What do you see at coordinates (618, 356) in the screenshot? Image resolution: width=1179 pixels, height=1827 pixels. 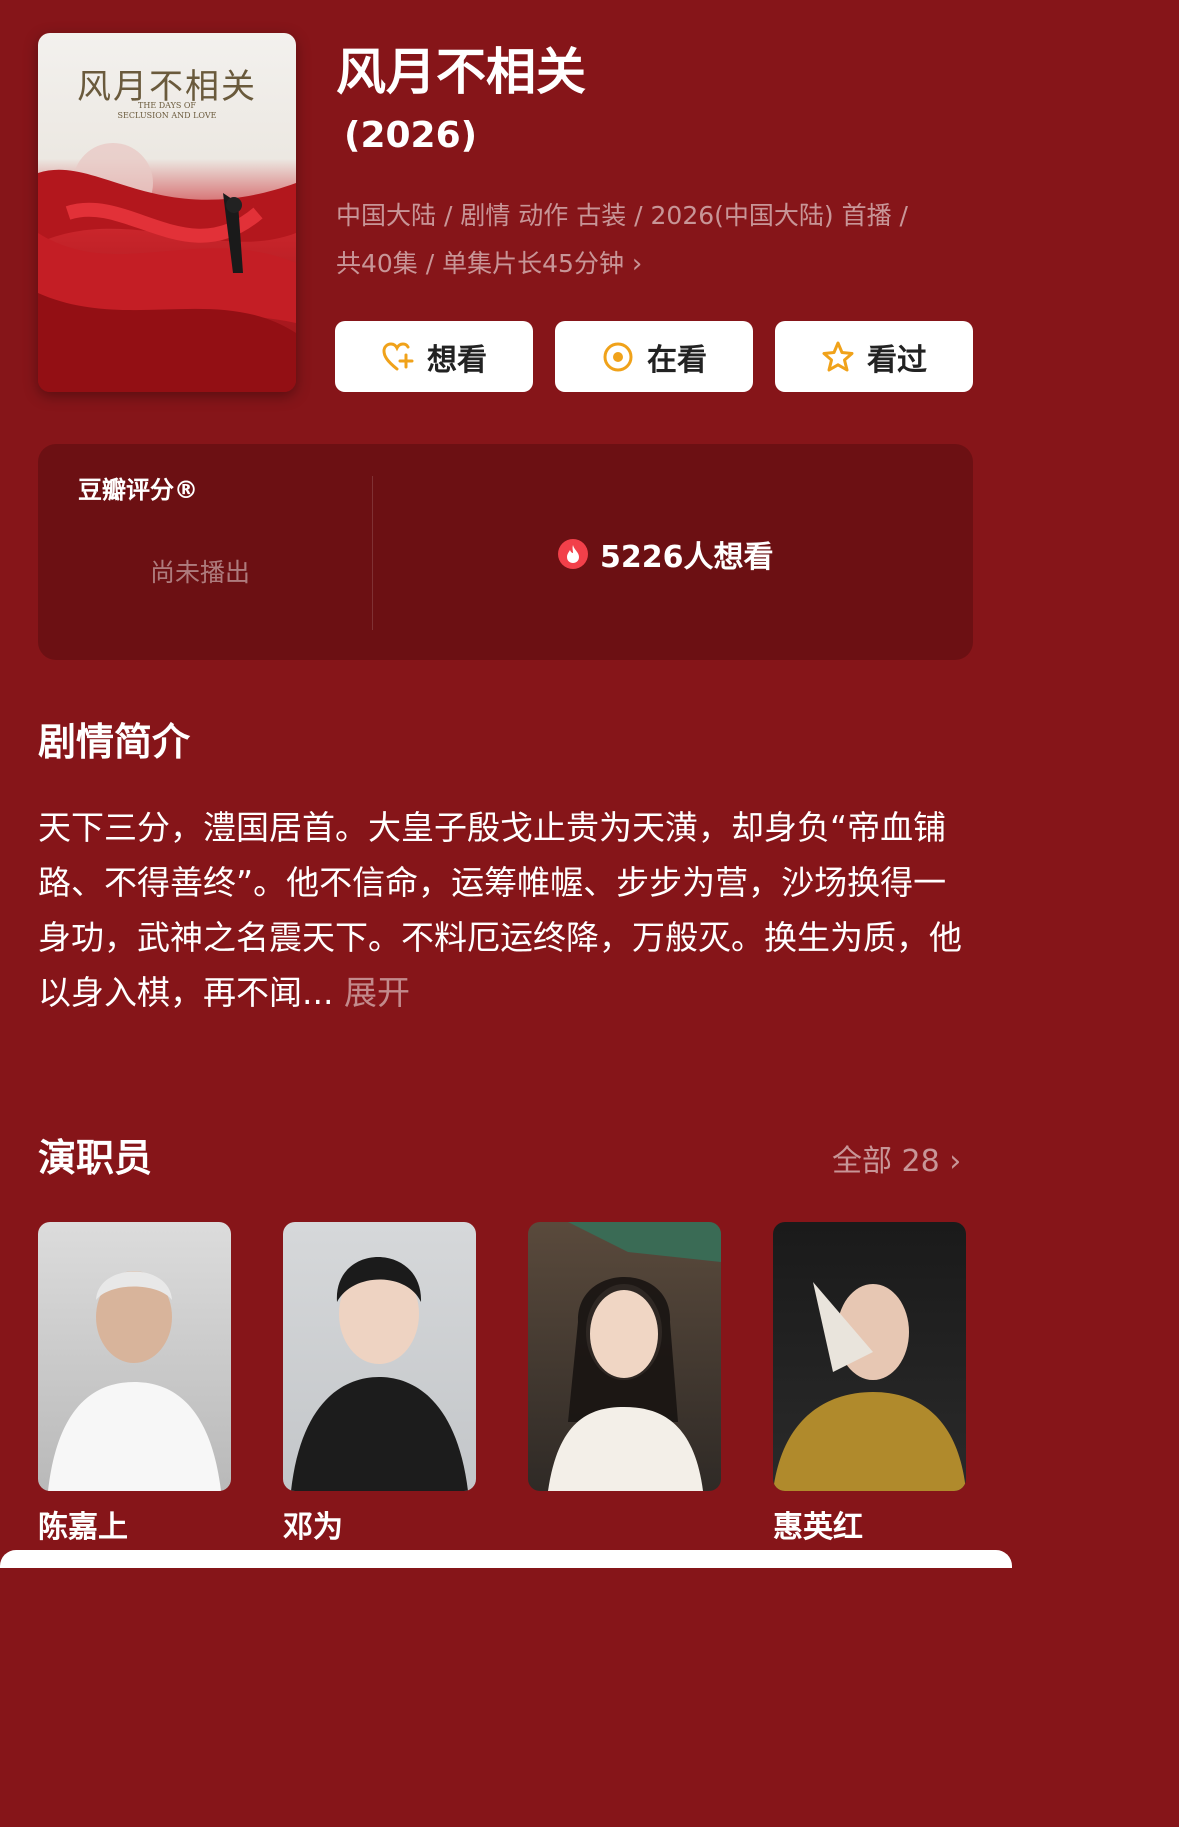 I see `target-icon` at bounding box center [618, 356].